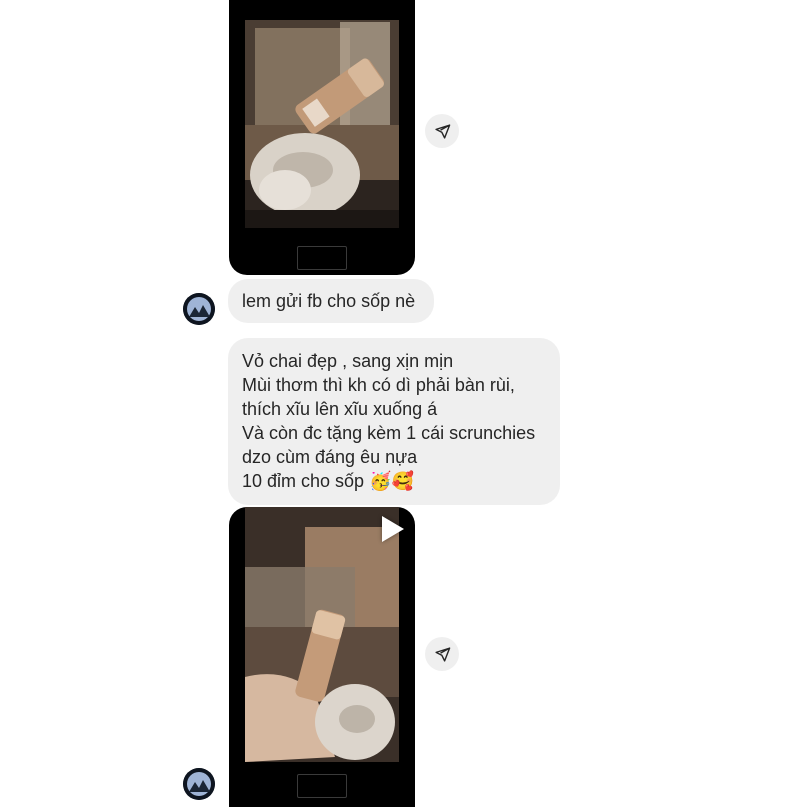 This screenshot has height=807, width=800. Describe the element at coordinates (328, 481) in the screenshot. I see `review-line-6: 10 đỉm cho sốp 🥳🥰` at that location.